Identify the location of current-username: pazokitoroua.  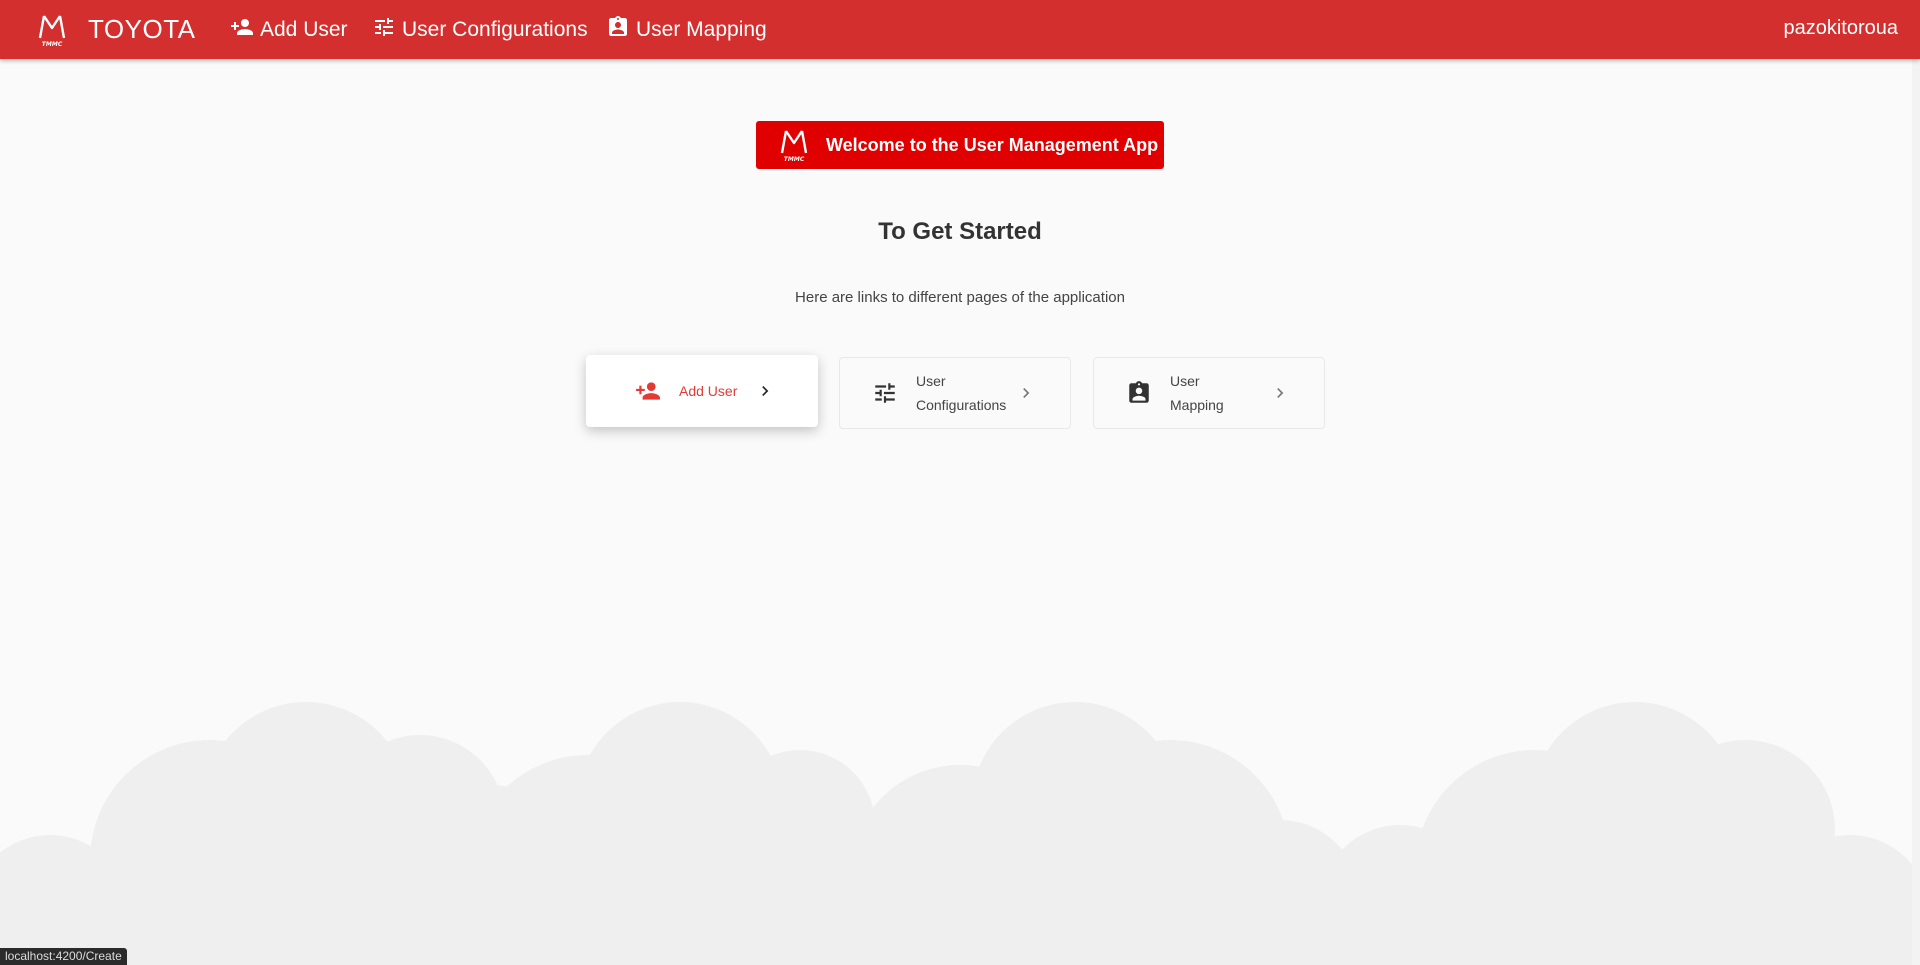
(1840, 29).